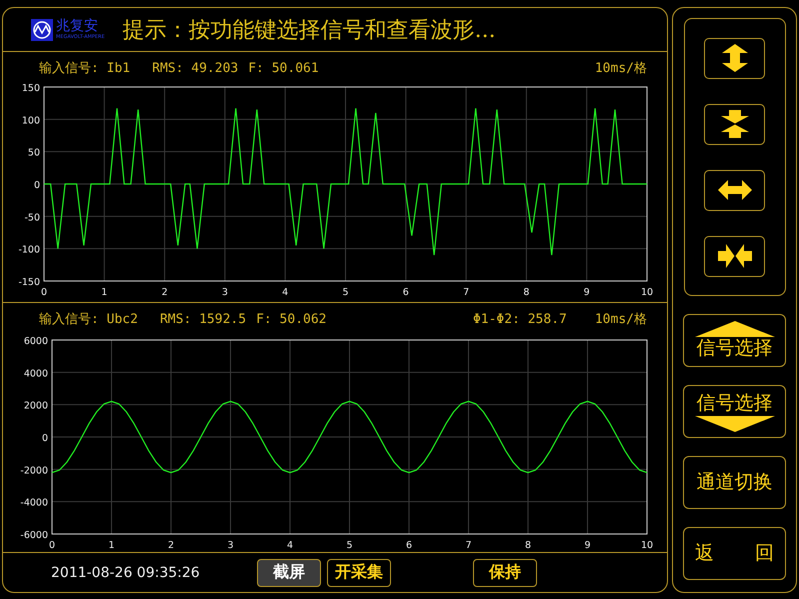 Image resolution: width=799 pixels, height=599 pixels. What do you see at coordinates (734, 553) in the screenshot?
I see `signal-select-button: 返 回` at bounding box center [734, 553].